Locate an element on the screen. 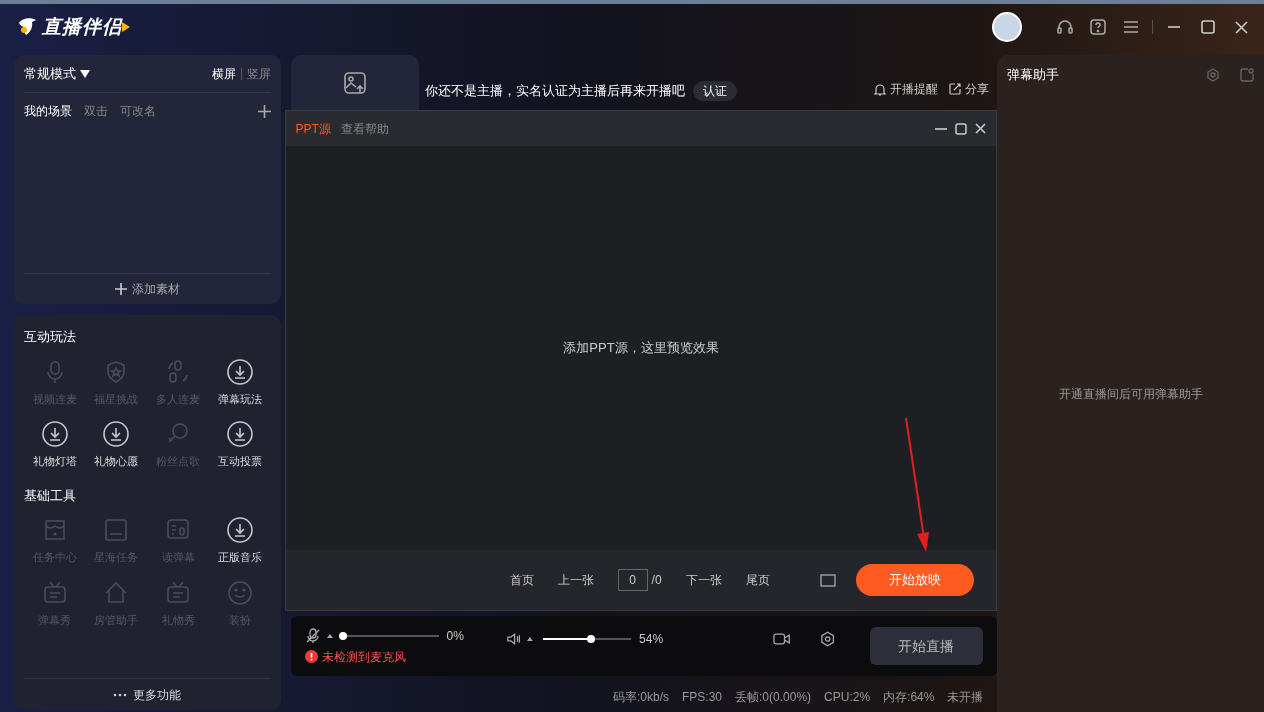  notice-text: 你还不是主播，实名认证为主播后再来开播吧 is located at coordinates (554, 90).